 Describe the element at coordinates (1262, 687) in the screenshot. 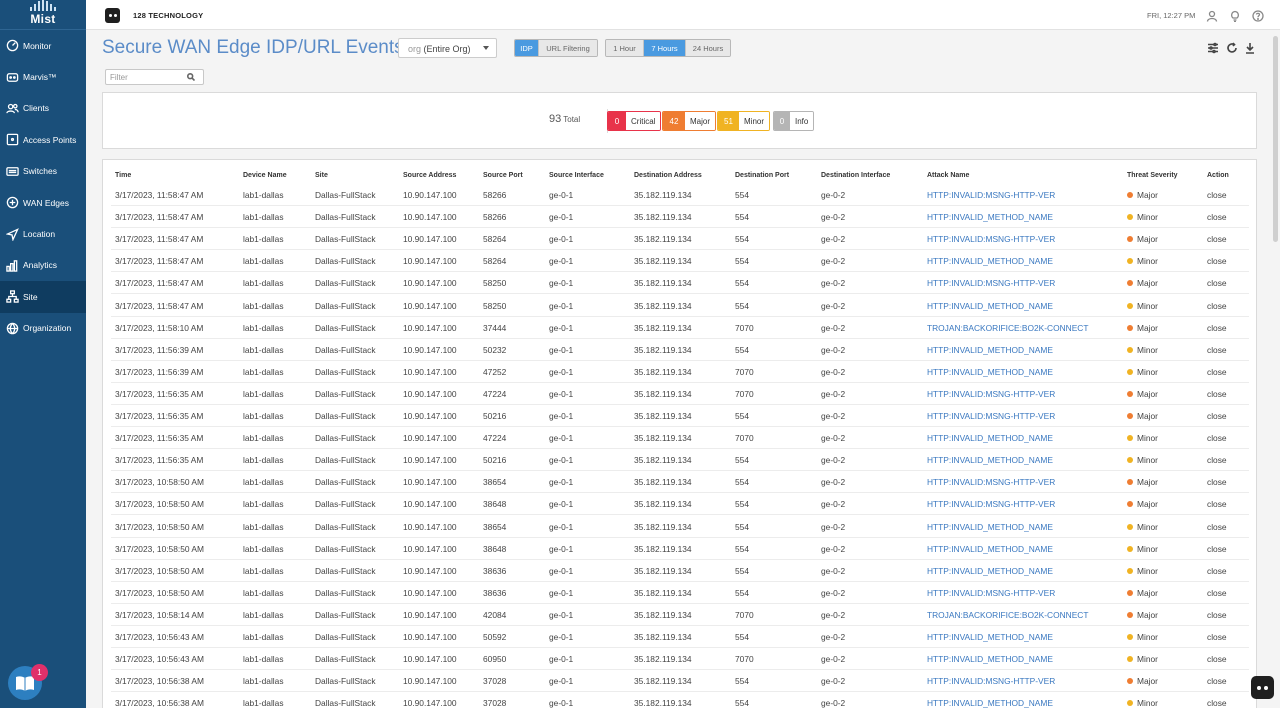

I see `chat-assistant-icon` at that location.